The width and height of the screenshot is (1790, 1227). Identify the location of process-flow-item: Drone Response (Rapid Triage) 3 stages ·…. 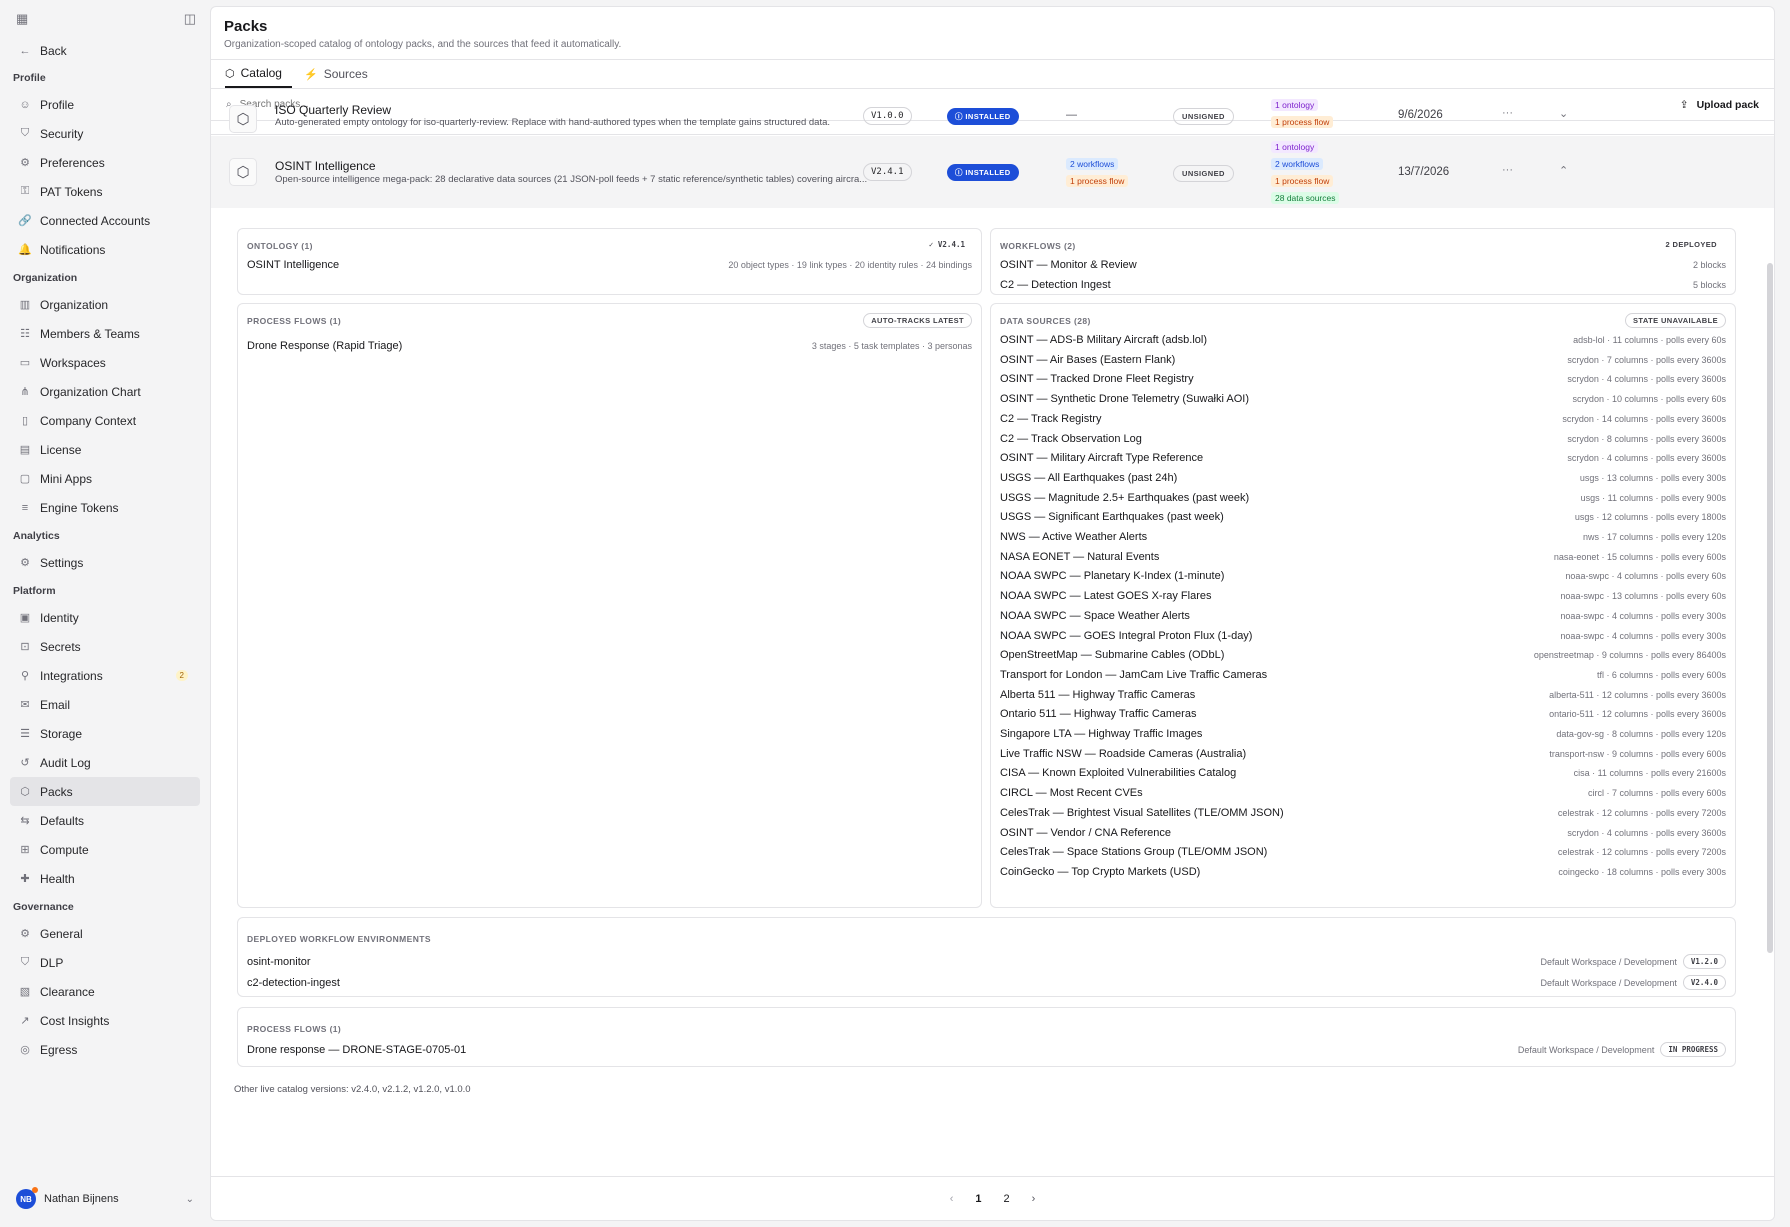
(609, 346).